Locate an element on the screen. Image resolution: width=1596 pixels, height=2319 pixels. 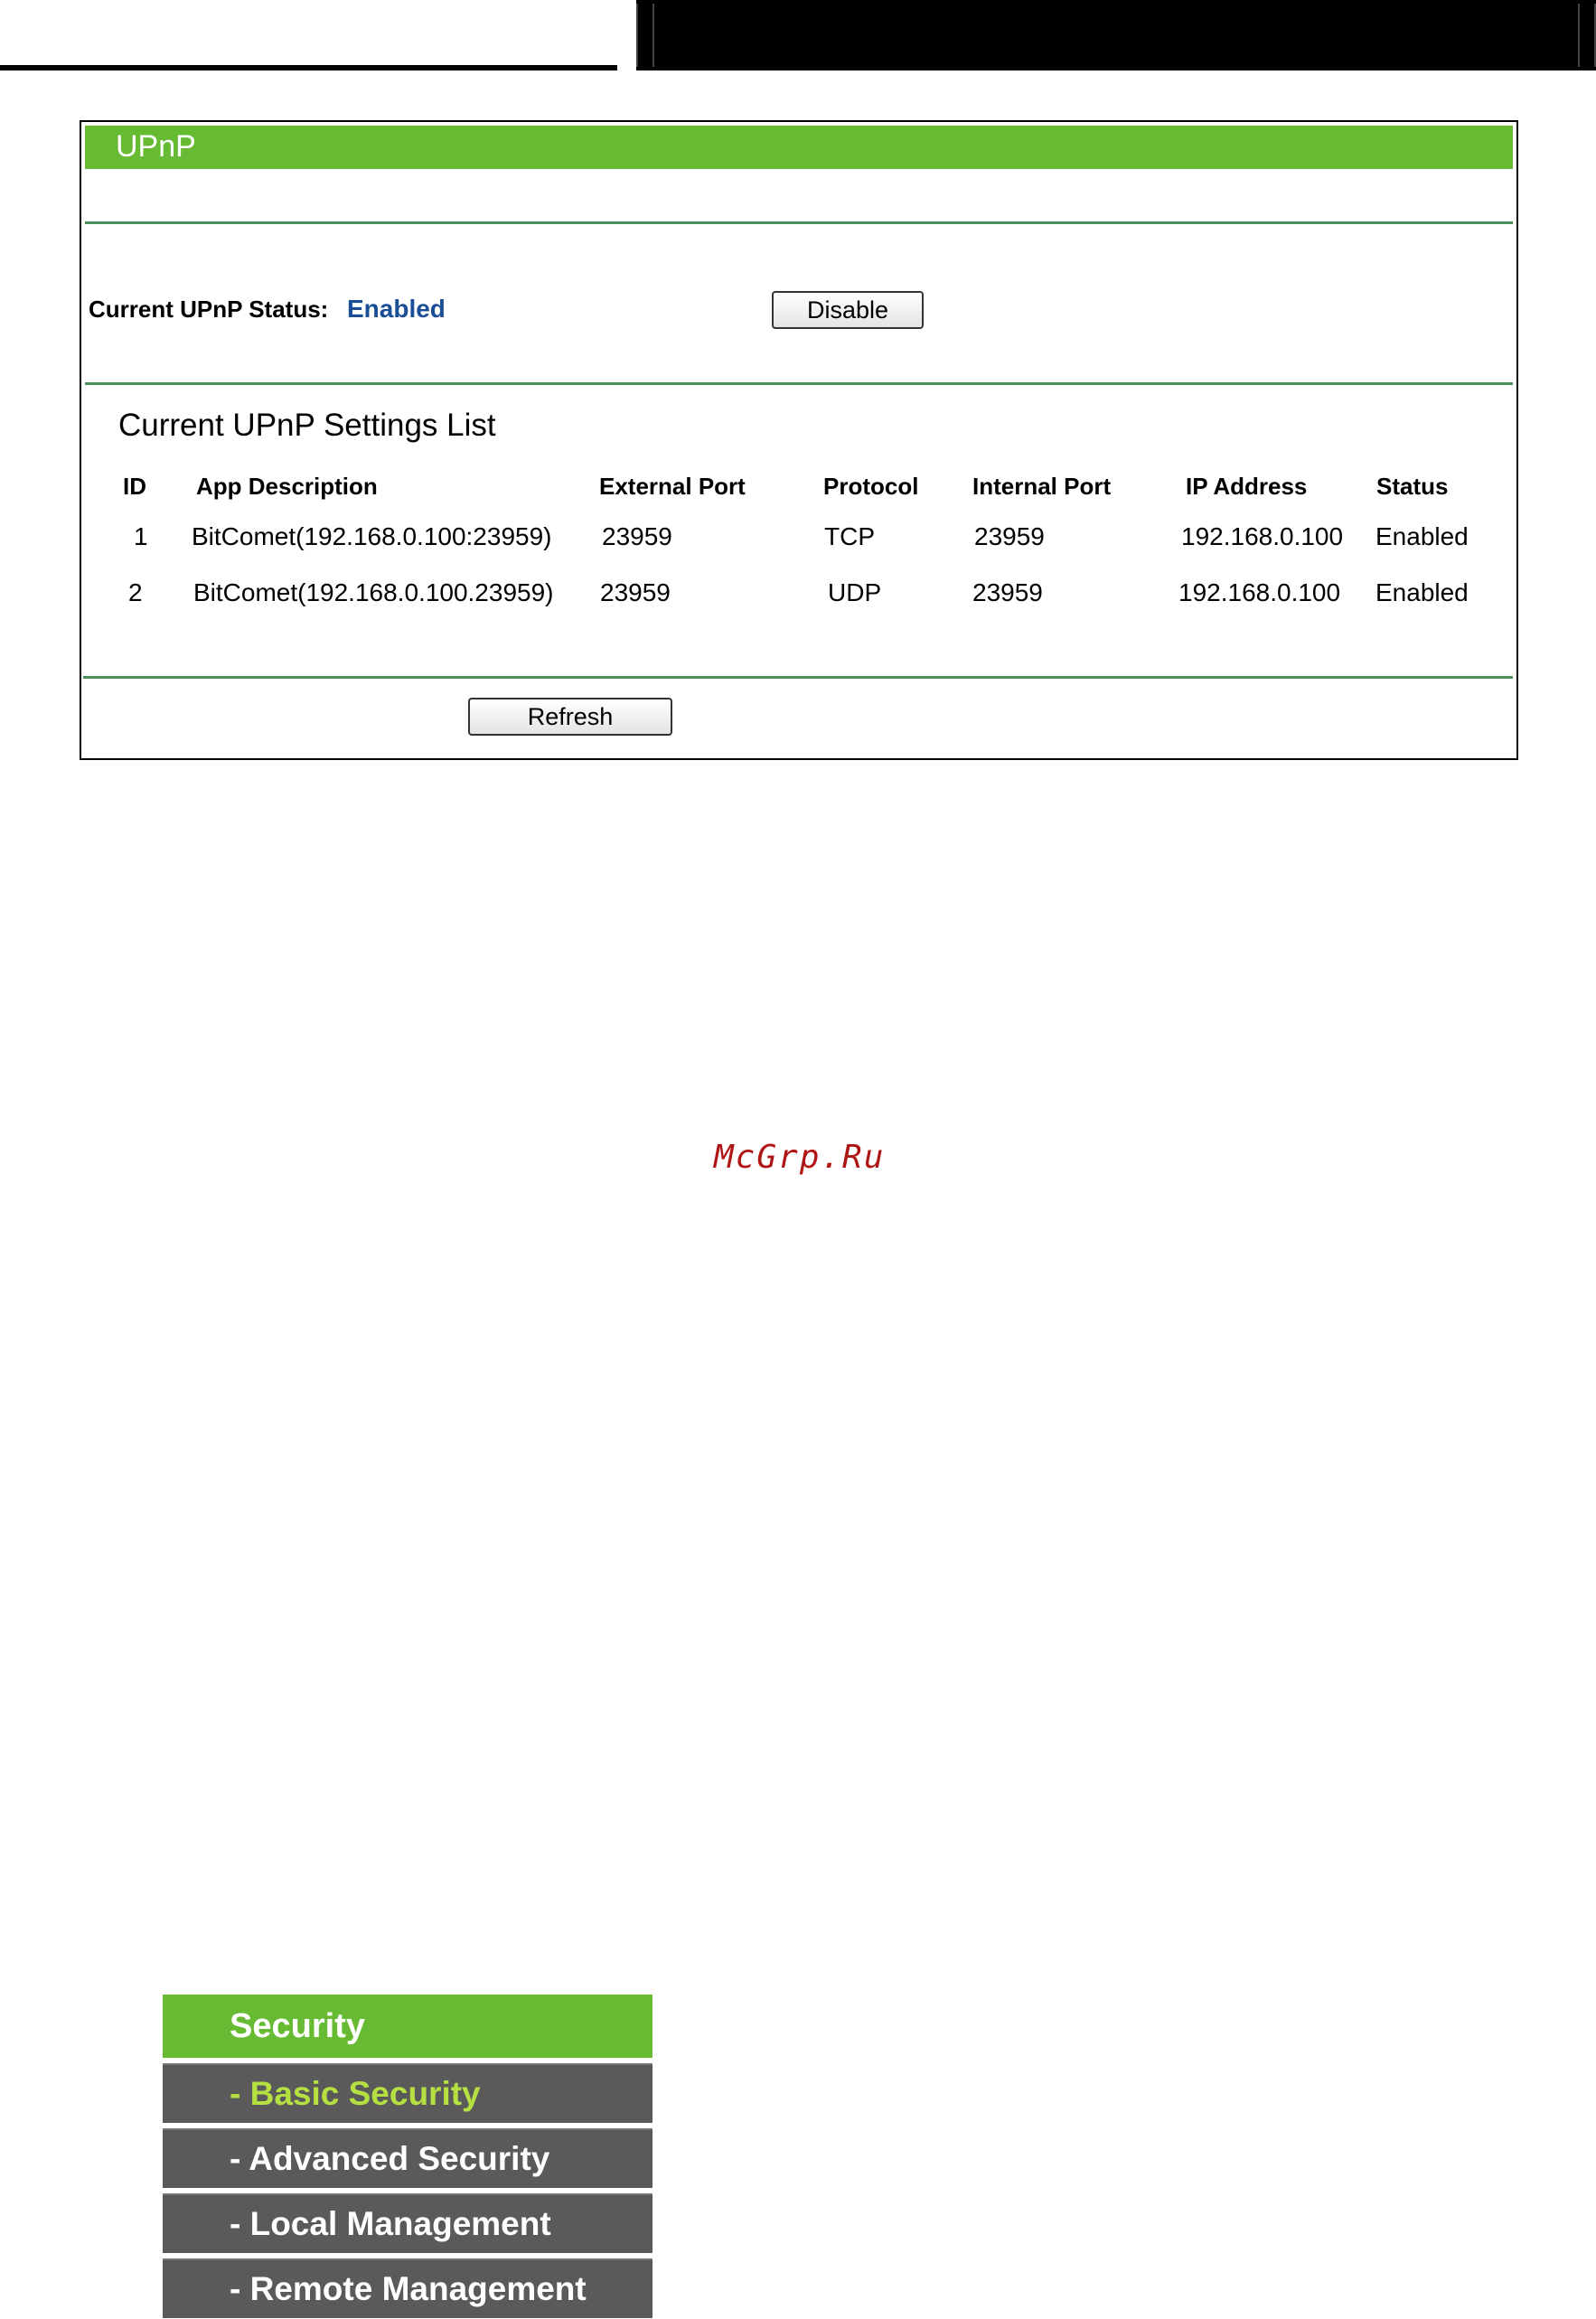
header-bar-notch-left is located at coordinates (645, 35).